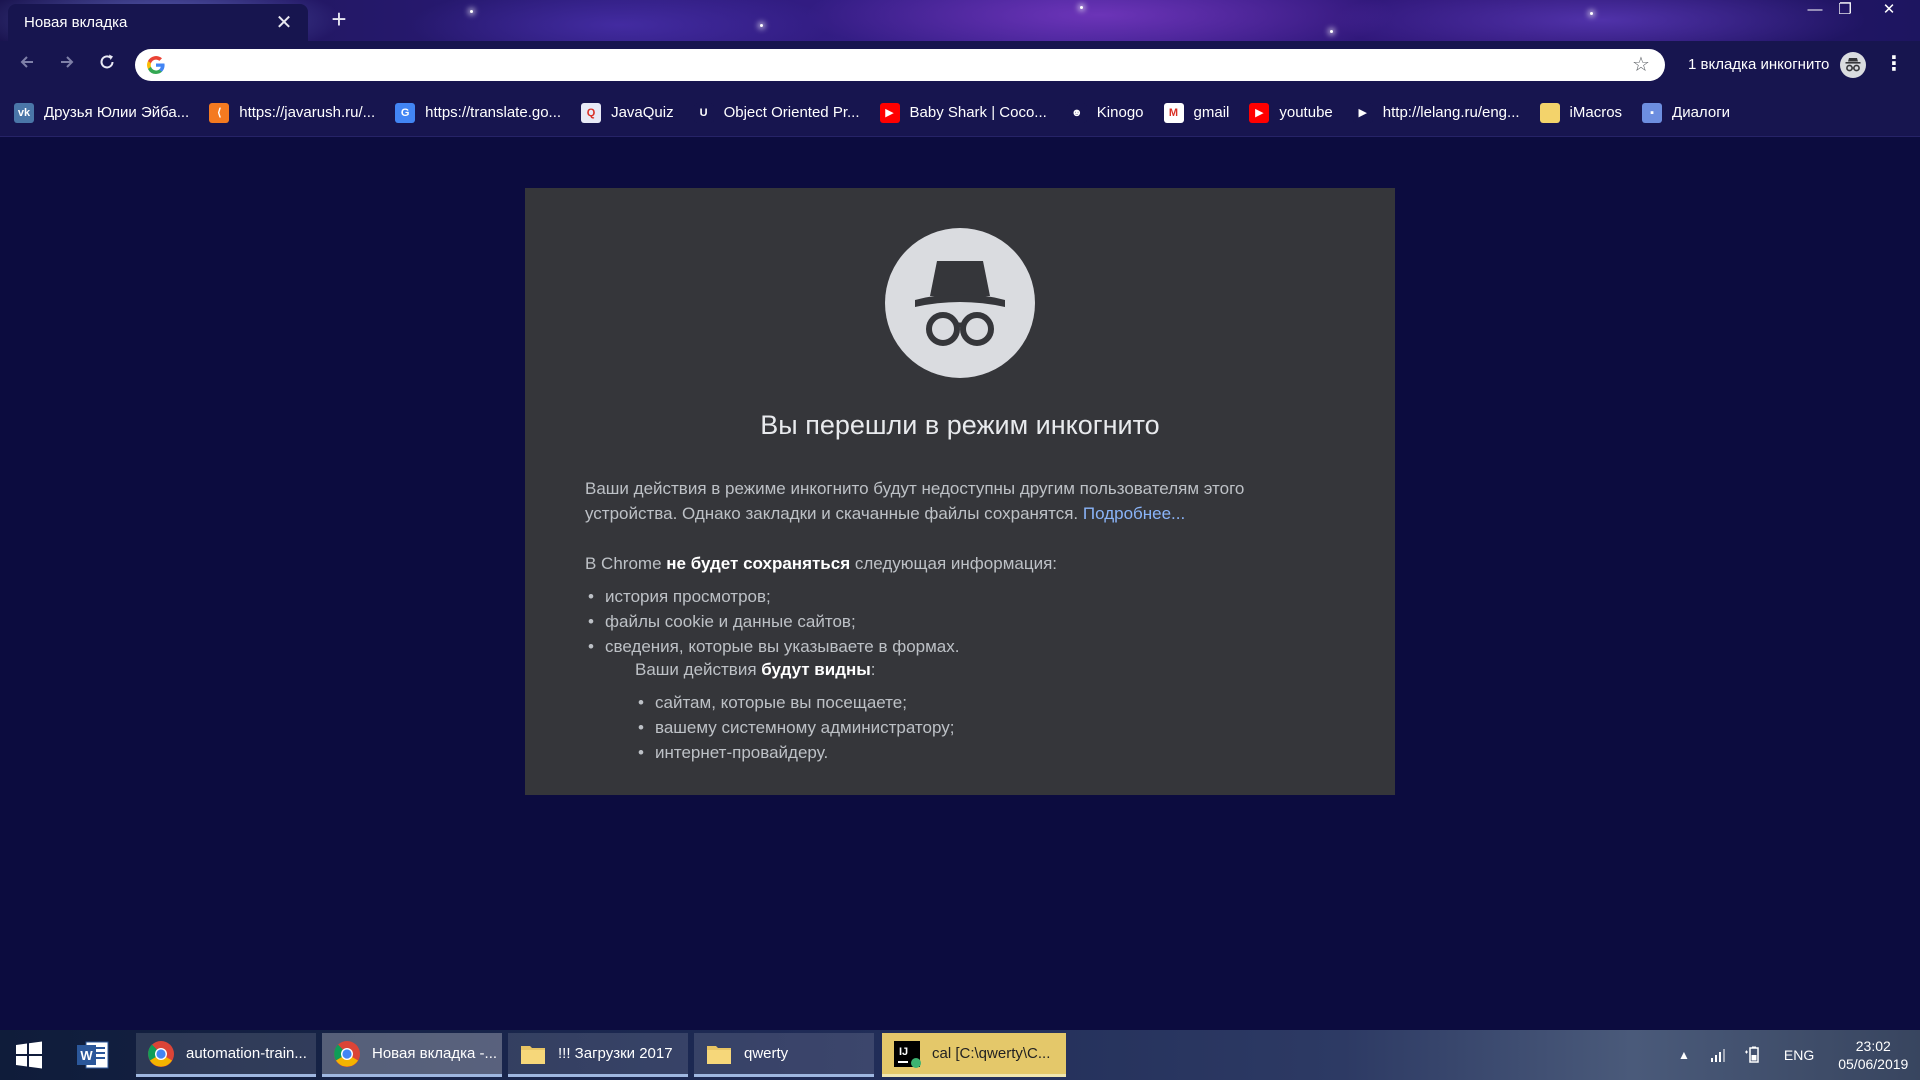 The width and height of the screenshot is (1920, 1080). What do you see at coordinates (591, 112) in the screenshot?
I see `javaquiz-icon: Q` at bounding box center [591, 112].